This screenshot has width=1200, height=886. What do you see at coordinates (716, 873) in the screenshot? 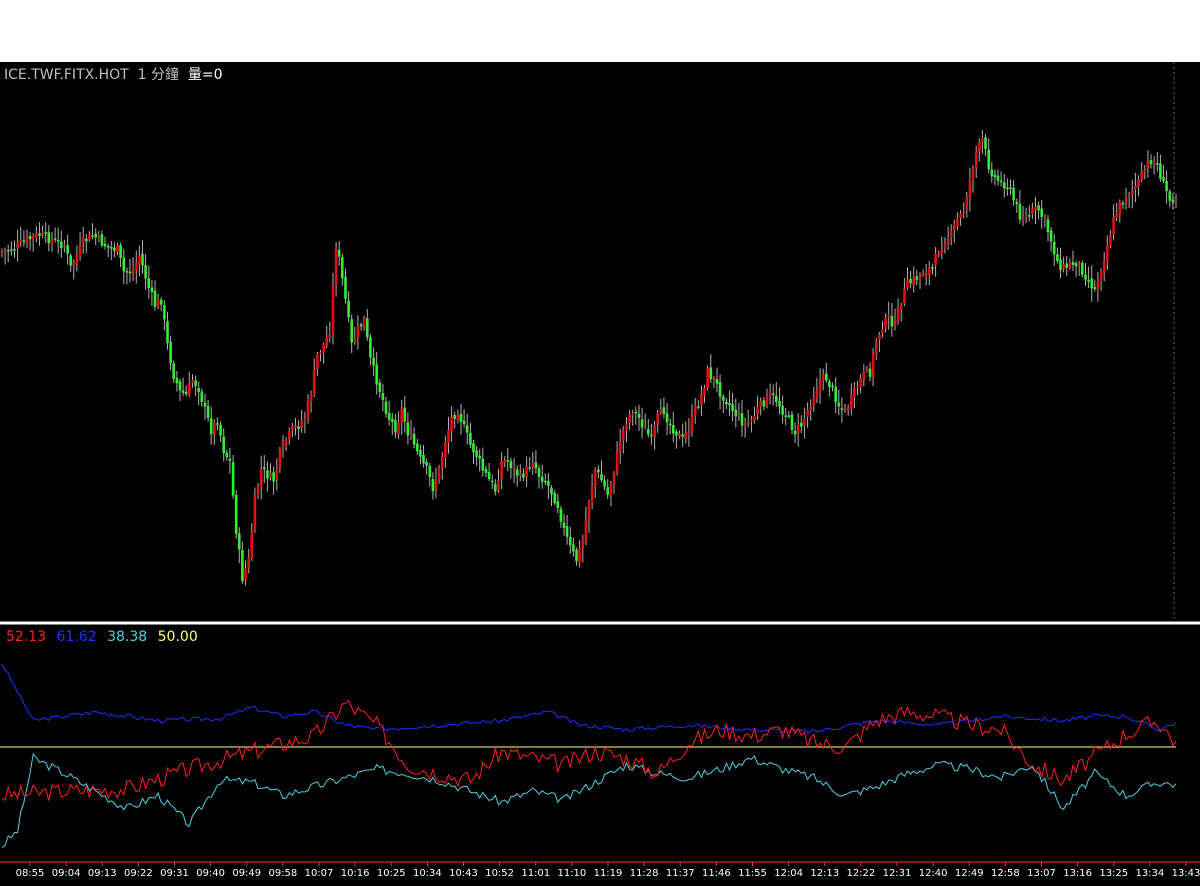
I see `time-tick-label: 11:46` at bounding box center [716, 873].